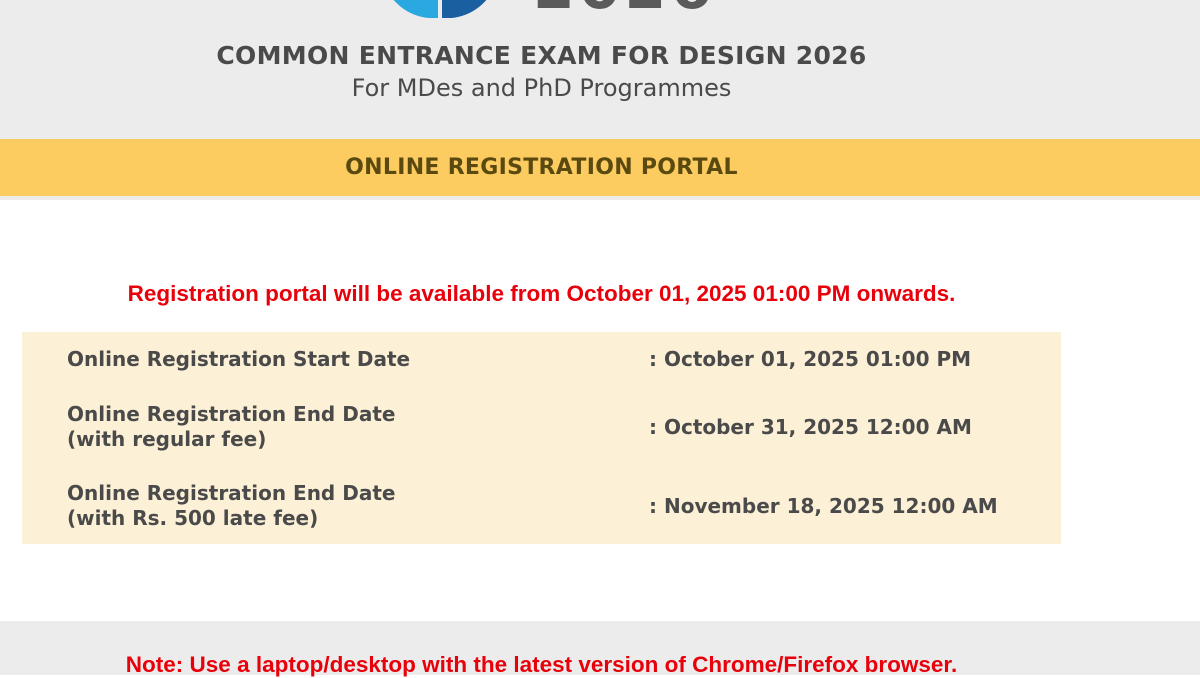  I want to click on ceed-logo-icon, so click(440, 9).